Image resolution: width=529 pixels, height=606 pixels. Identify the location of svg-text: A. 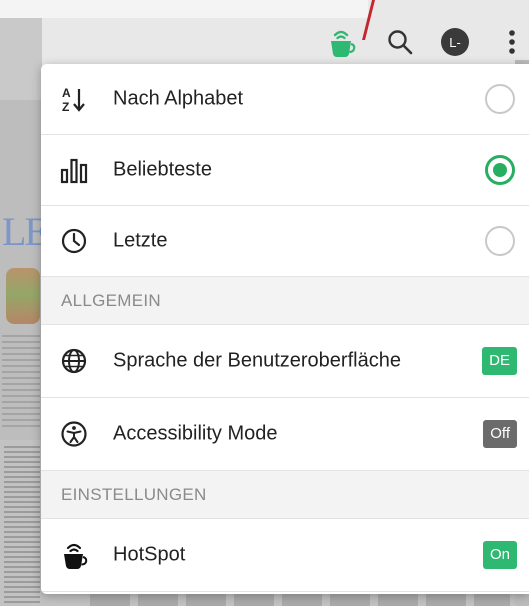
(66, 93).